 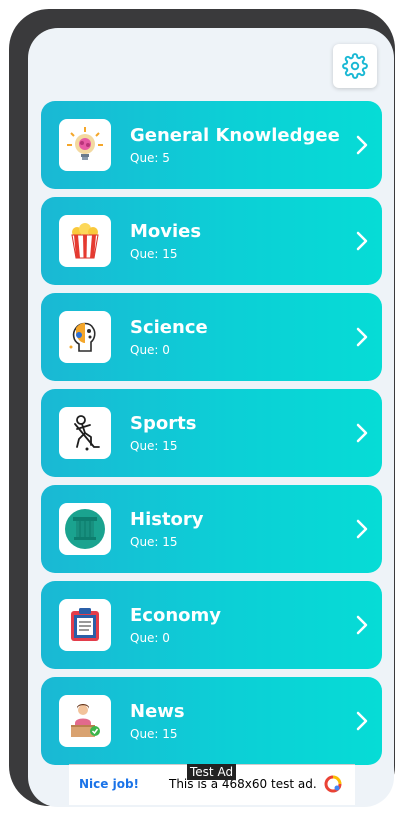 I want to click on ad-logo-icon, so click(x=333, y=784).